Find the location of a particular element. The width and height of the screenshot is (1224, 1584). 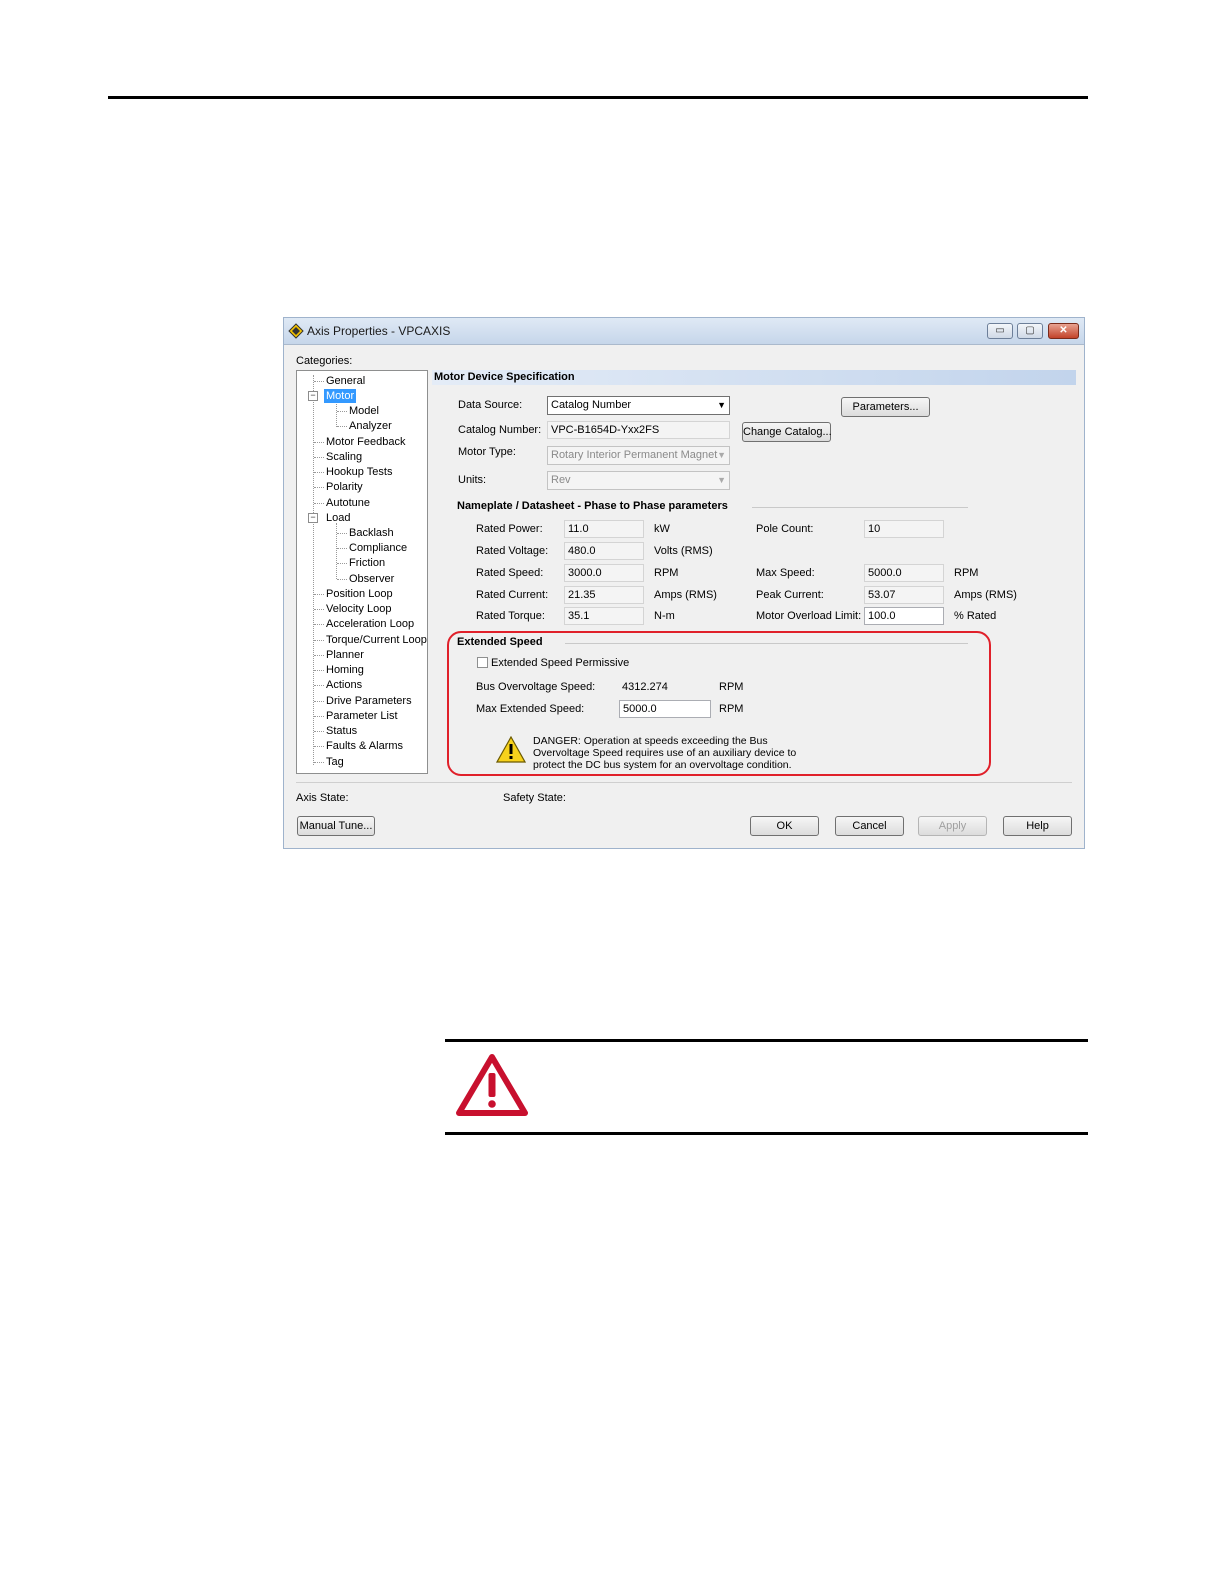

tree-item-drive-parameters: Drive Parameters is located at coordinates (369, 701).